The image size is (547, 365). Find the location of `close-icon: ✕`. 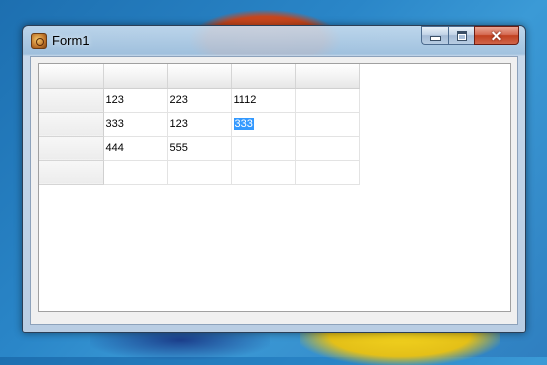

close-icon: ✕ is located at coordinates (496, 35).